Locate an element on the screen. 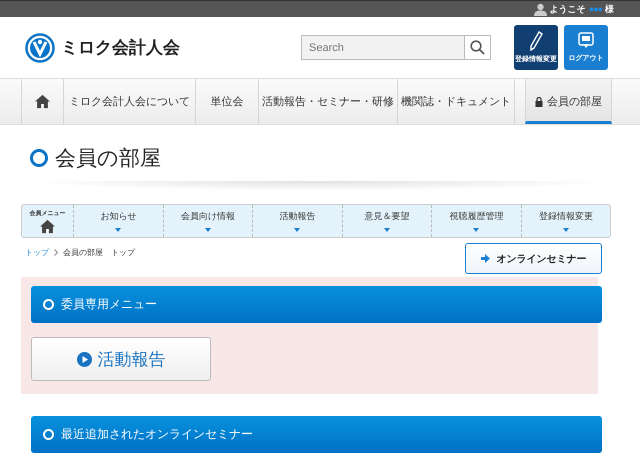  site-name: ミロク会計人会 is located at coordinates (120, 48).